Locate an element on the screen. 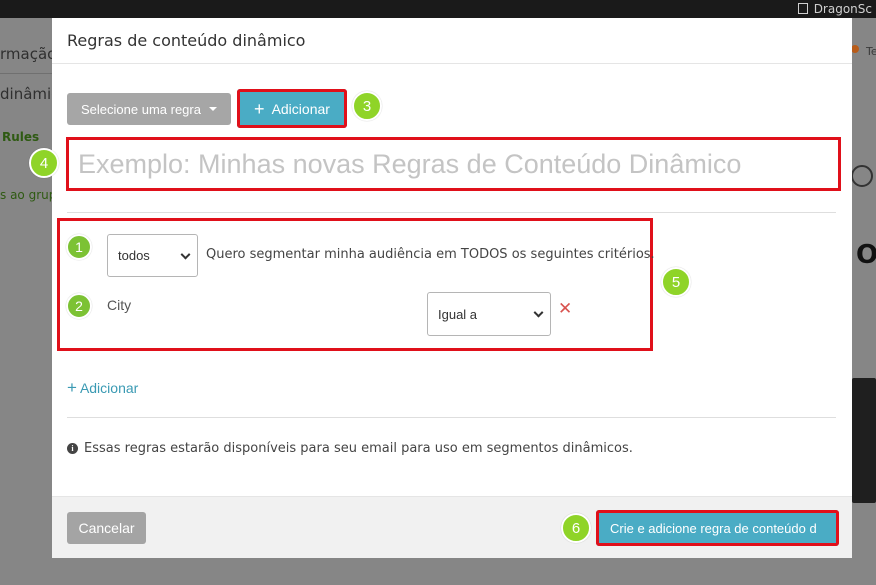 The width and height of the screenshot is (876, 585). top-bar: DragonSc is located at coordinates (438, 9).